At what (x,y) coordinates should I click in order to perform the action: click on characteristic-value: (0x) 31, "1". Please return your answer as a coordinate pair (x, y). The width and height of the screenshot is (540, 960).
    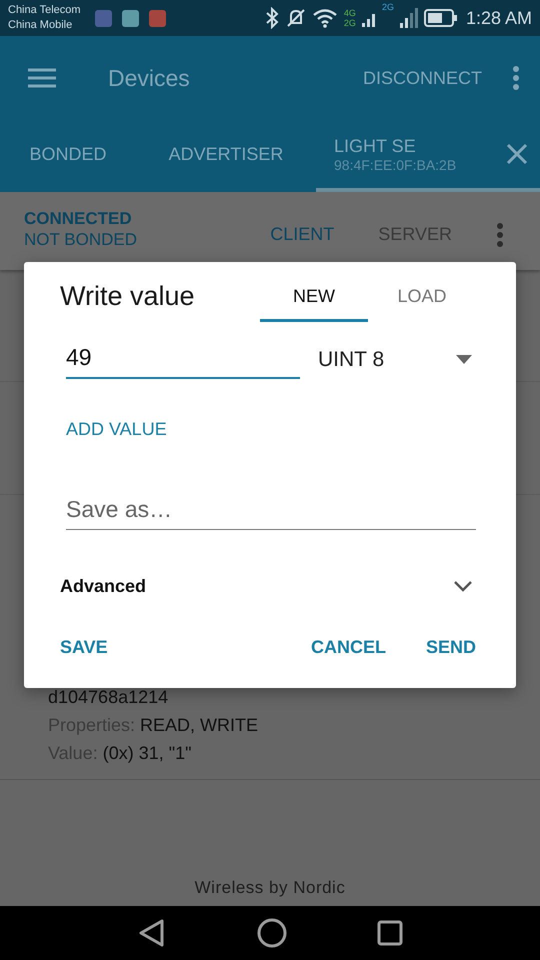
    Looking at the image, I should click on (147, 753).